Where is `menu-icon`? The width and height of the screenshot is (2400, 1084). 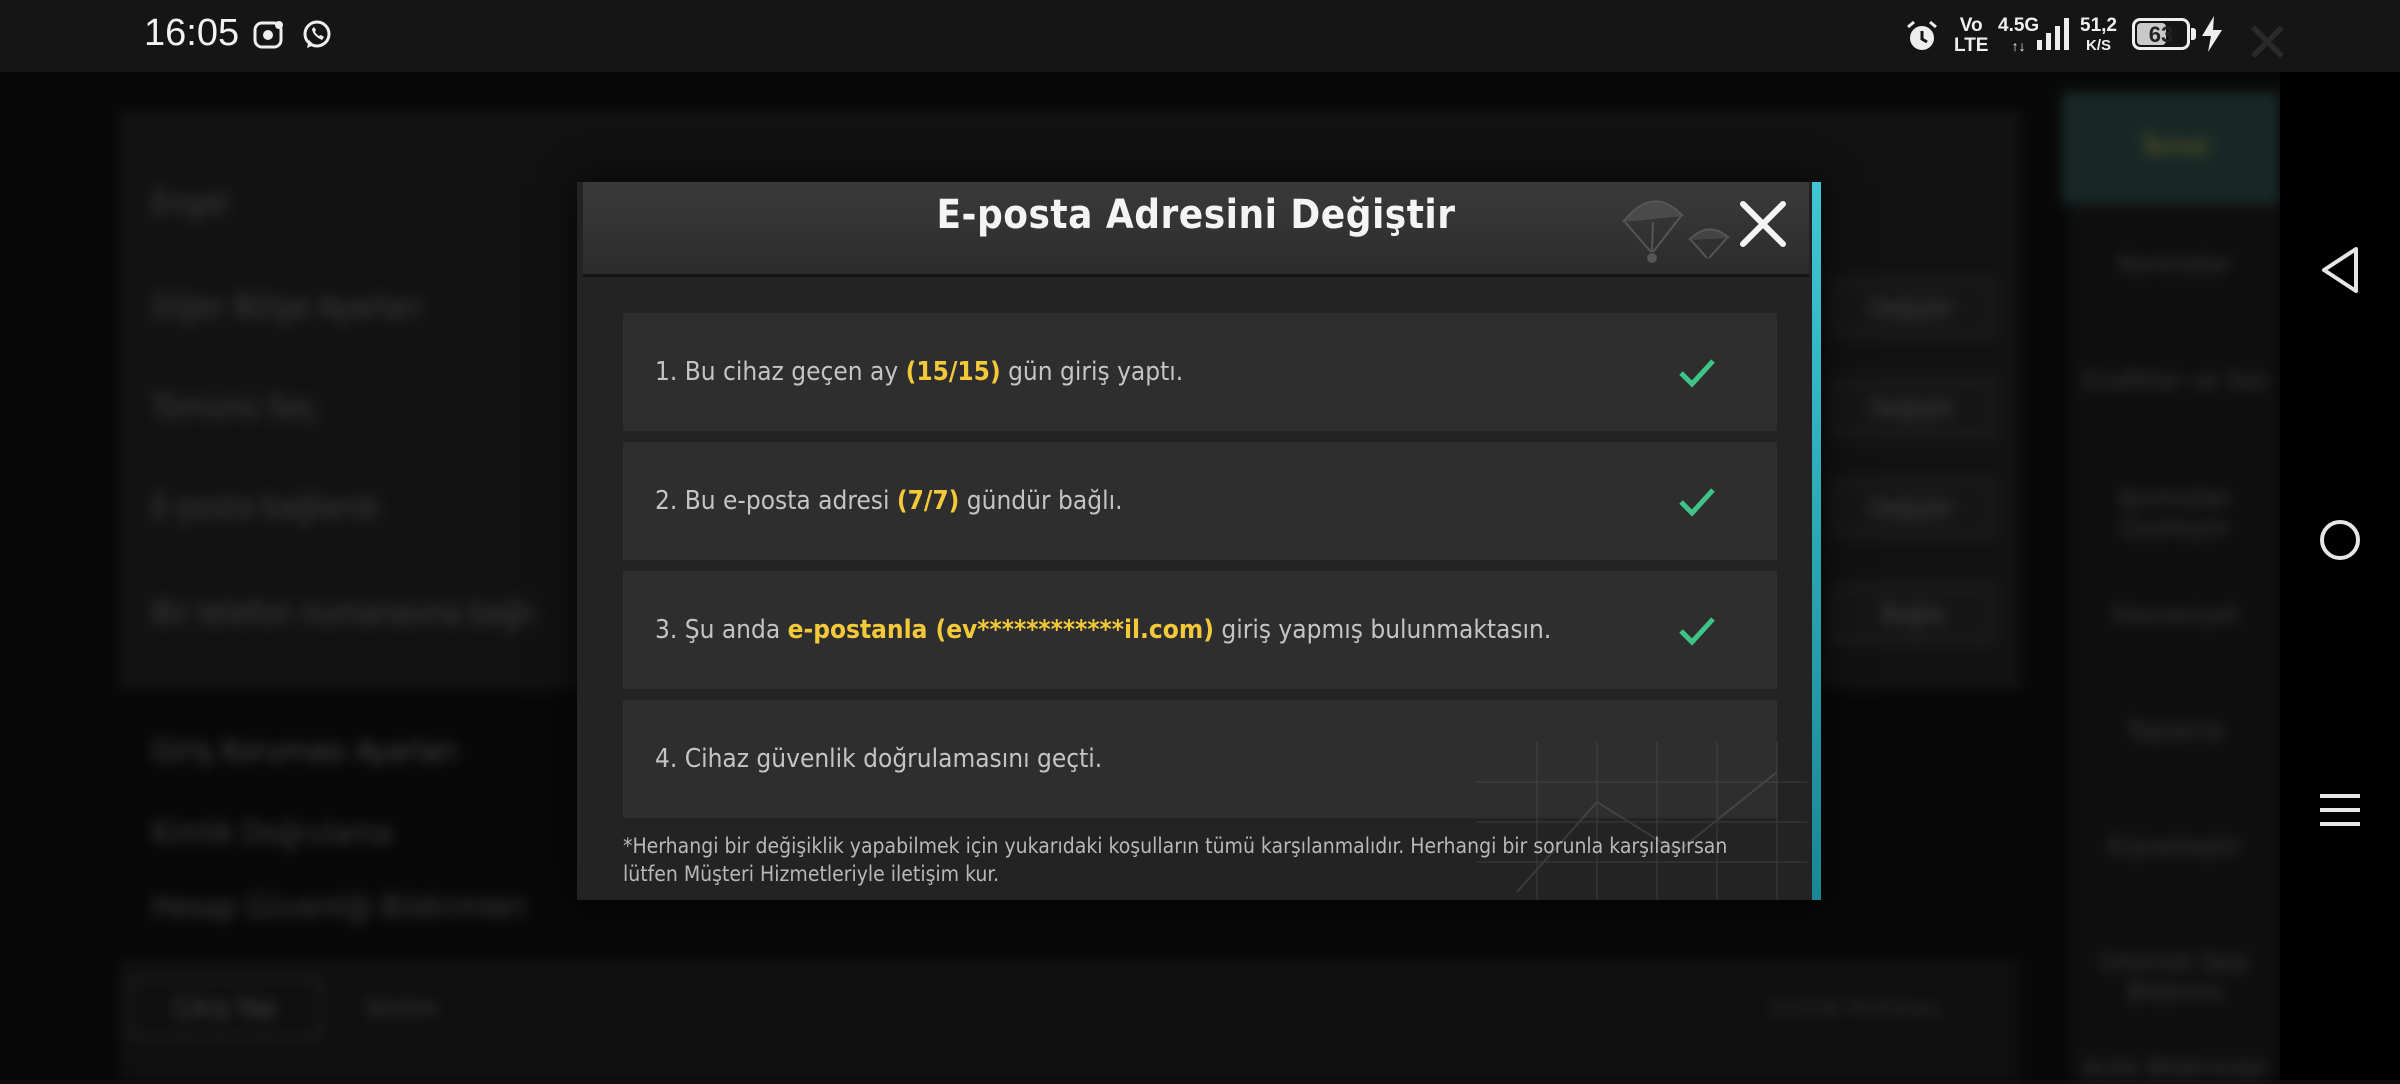 menu-icon is located at coordinates (2340, 810).